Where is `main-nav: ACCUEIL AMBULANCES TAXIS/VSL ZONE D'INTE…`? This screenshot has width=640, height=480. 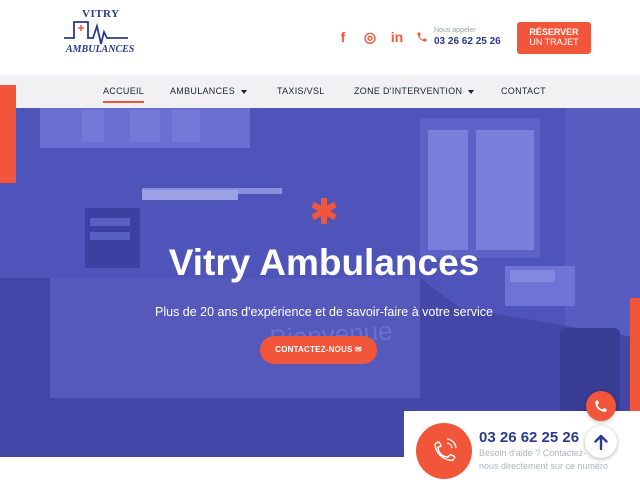
main-nav: ACCUEIL AMBULANCES TAXIS/VSL ZONE D'INTE… is located at coordinates (320, 91).